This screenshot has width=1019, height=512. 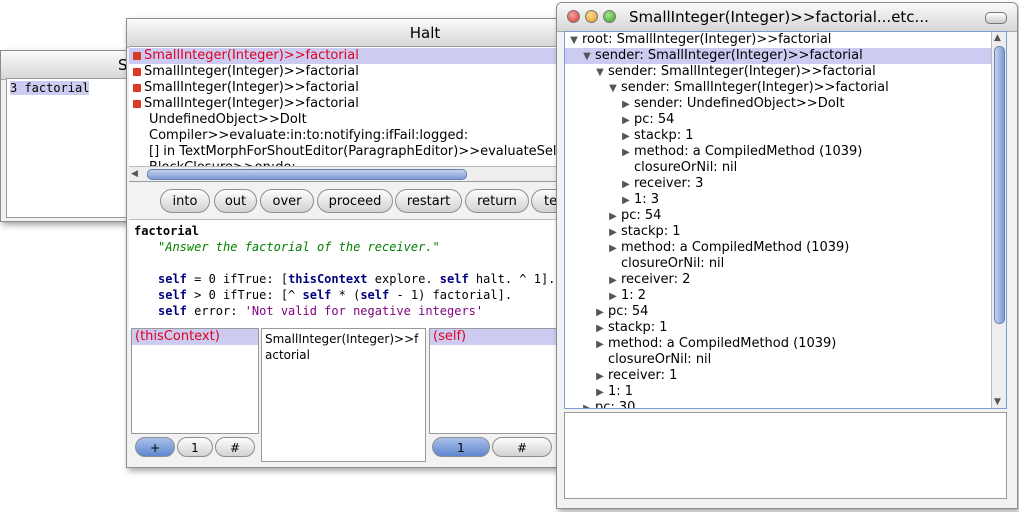 I want to click on workspace-window: S 3 factorial, so click(x=71, y=136).